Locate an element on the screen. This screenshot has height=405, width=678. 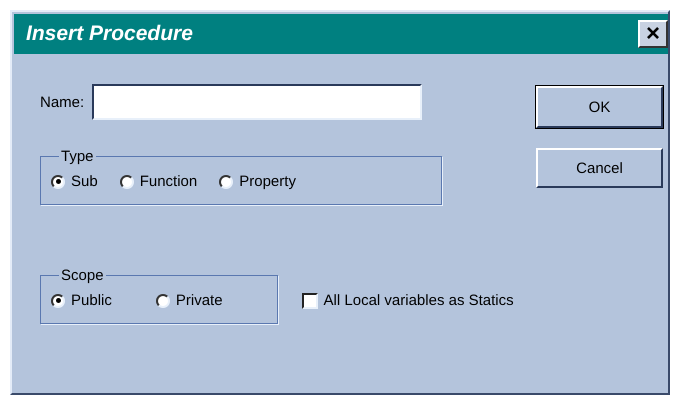
group-title: Type is located at coordinates (77, 156).